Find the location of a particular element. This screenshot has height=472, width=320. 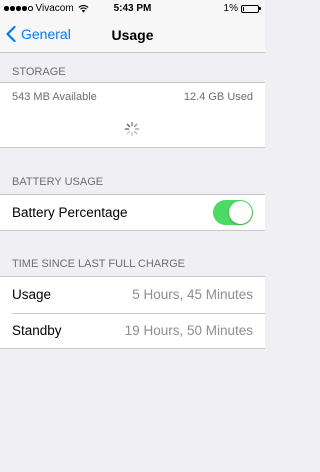

toggle-knob is located at coordinates (240, 212).